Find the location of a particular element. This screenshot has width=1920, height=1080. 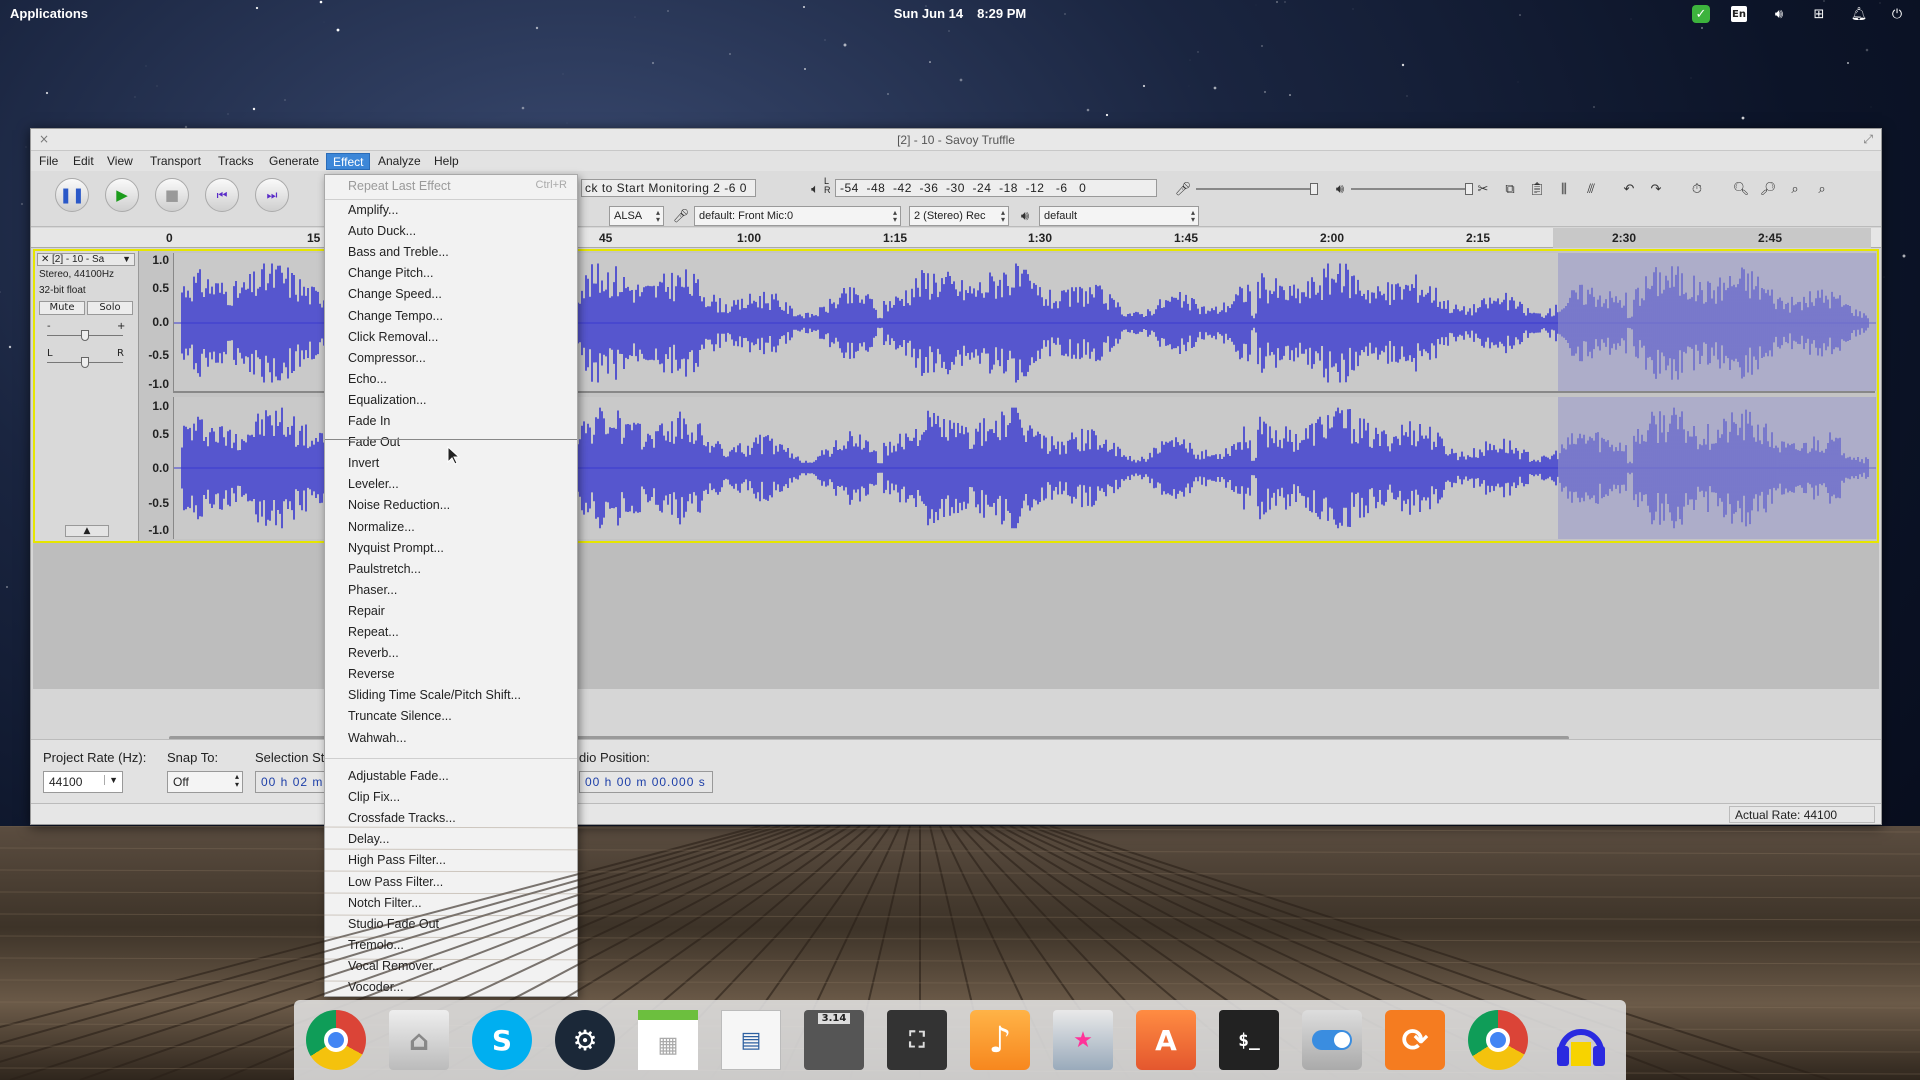

menu-generate: Generate is located at coordinates (294, 161).